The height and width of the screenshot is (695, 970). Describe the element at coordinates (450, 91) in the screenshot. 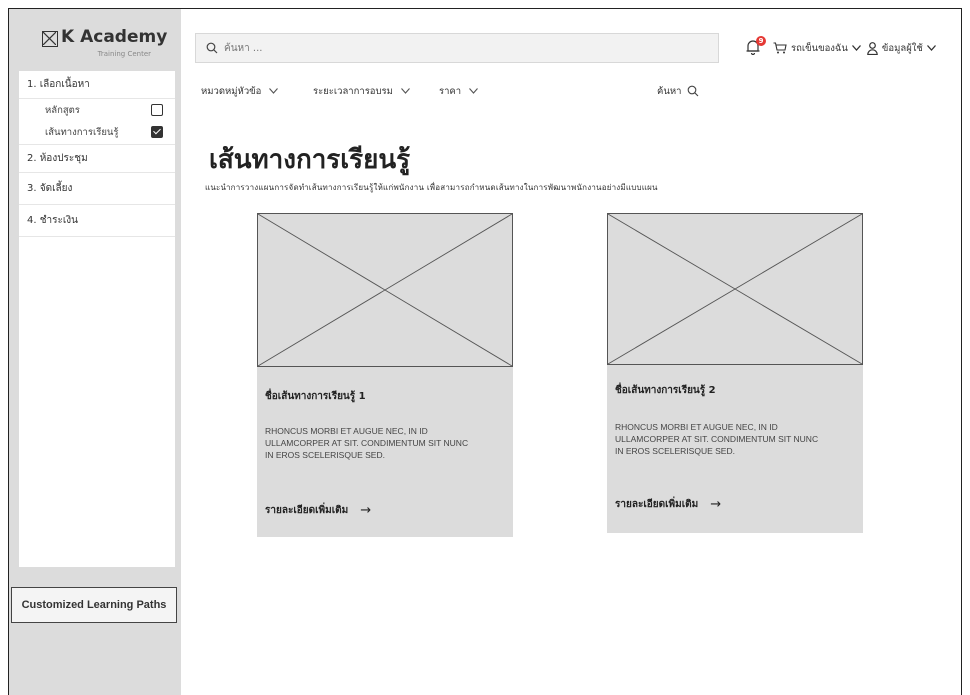

I see `price-filter-label: ราคา` at that location.